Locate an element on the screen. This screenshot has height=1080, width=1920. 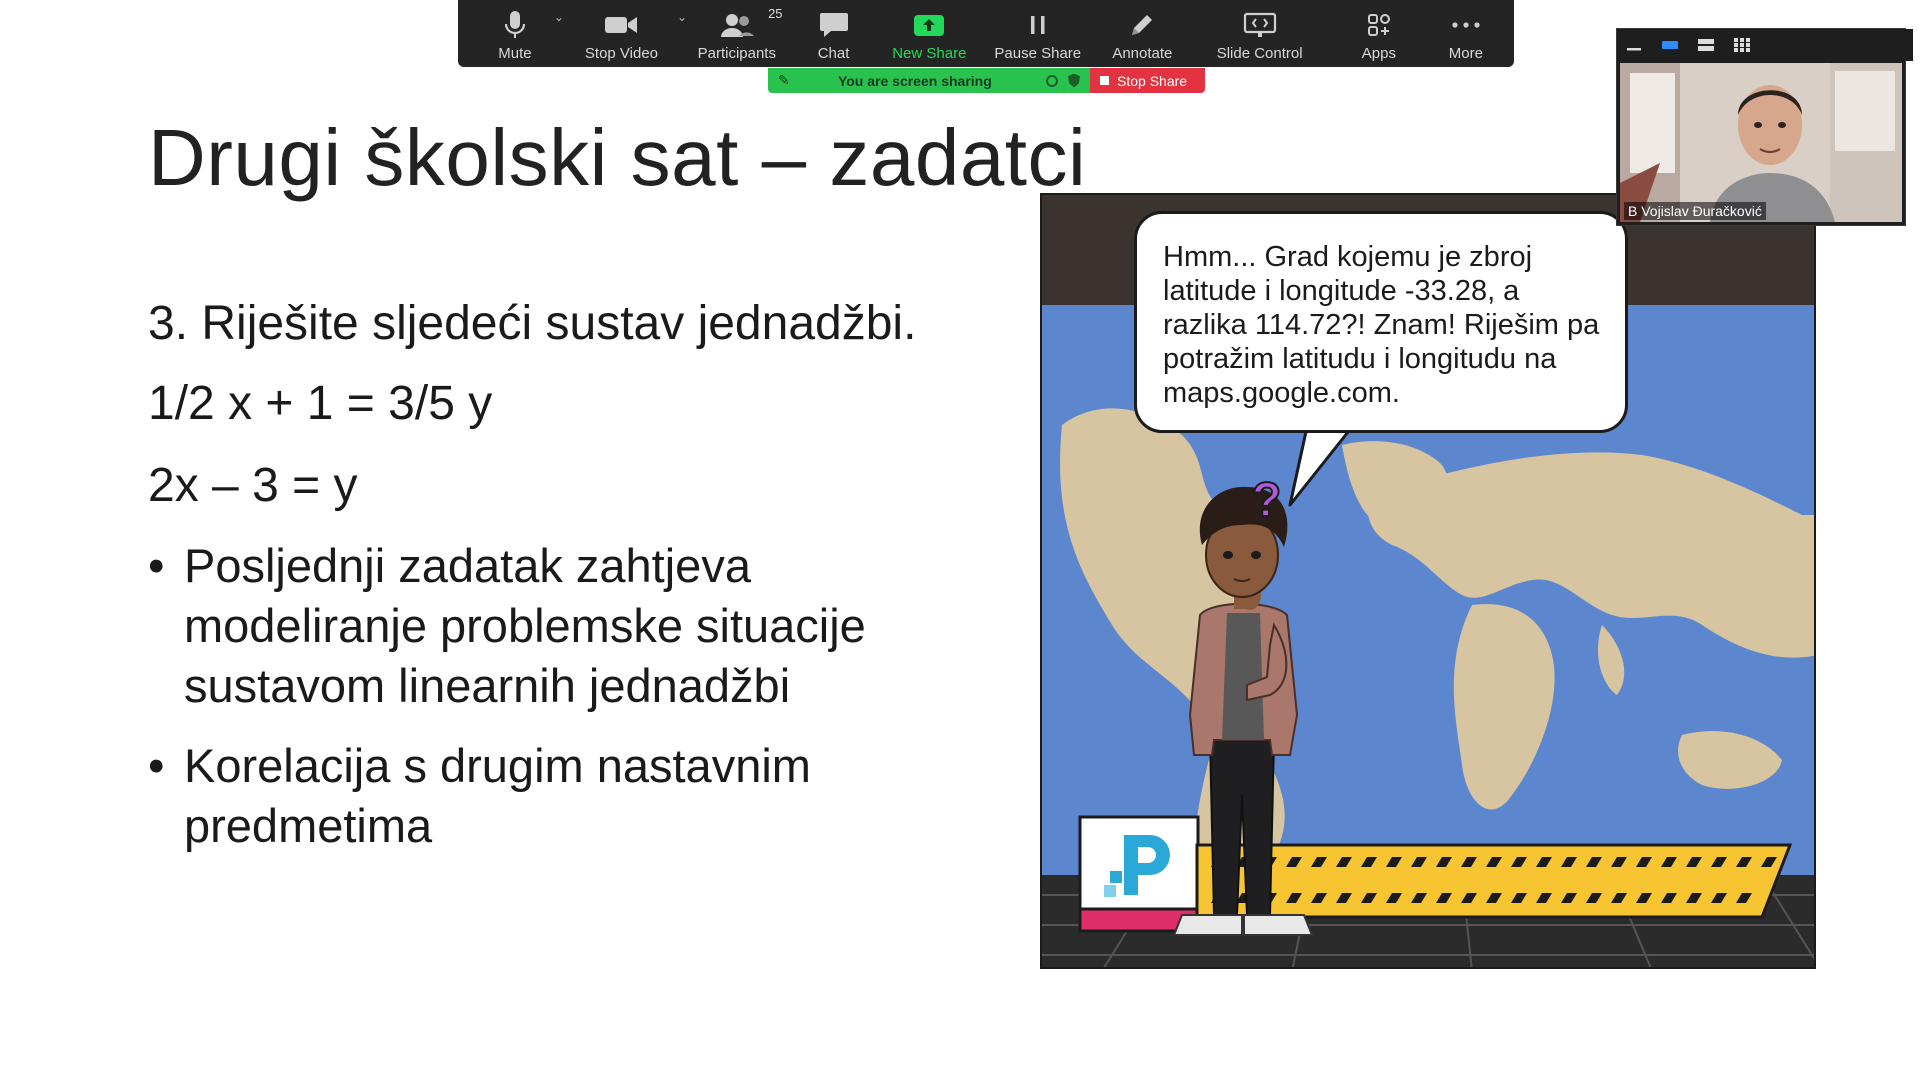
pencil-icon is located at coordinates (1142, 25).